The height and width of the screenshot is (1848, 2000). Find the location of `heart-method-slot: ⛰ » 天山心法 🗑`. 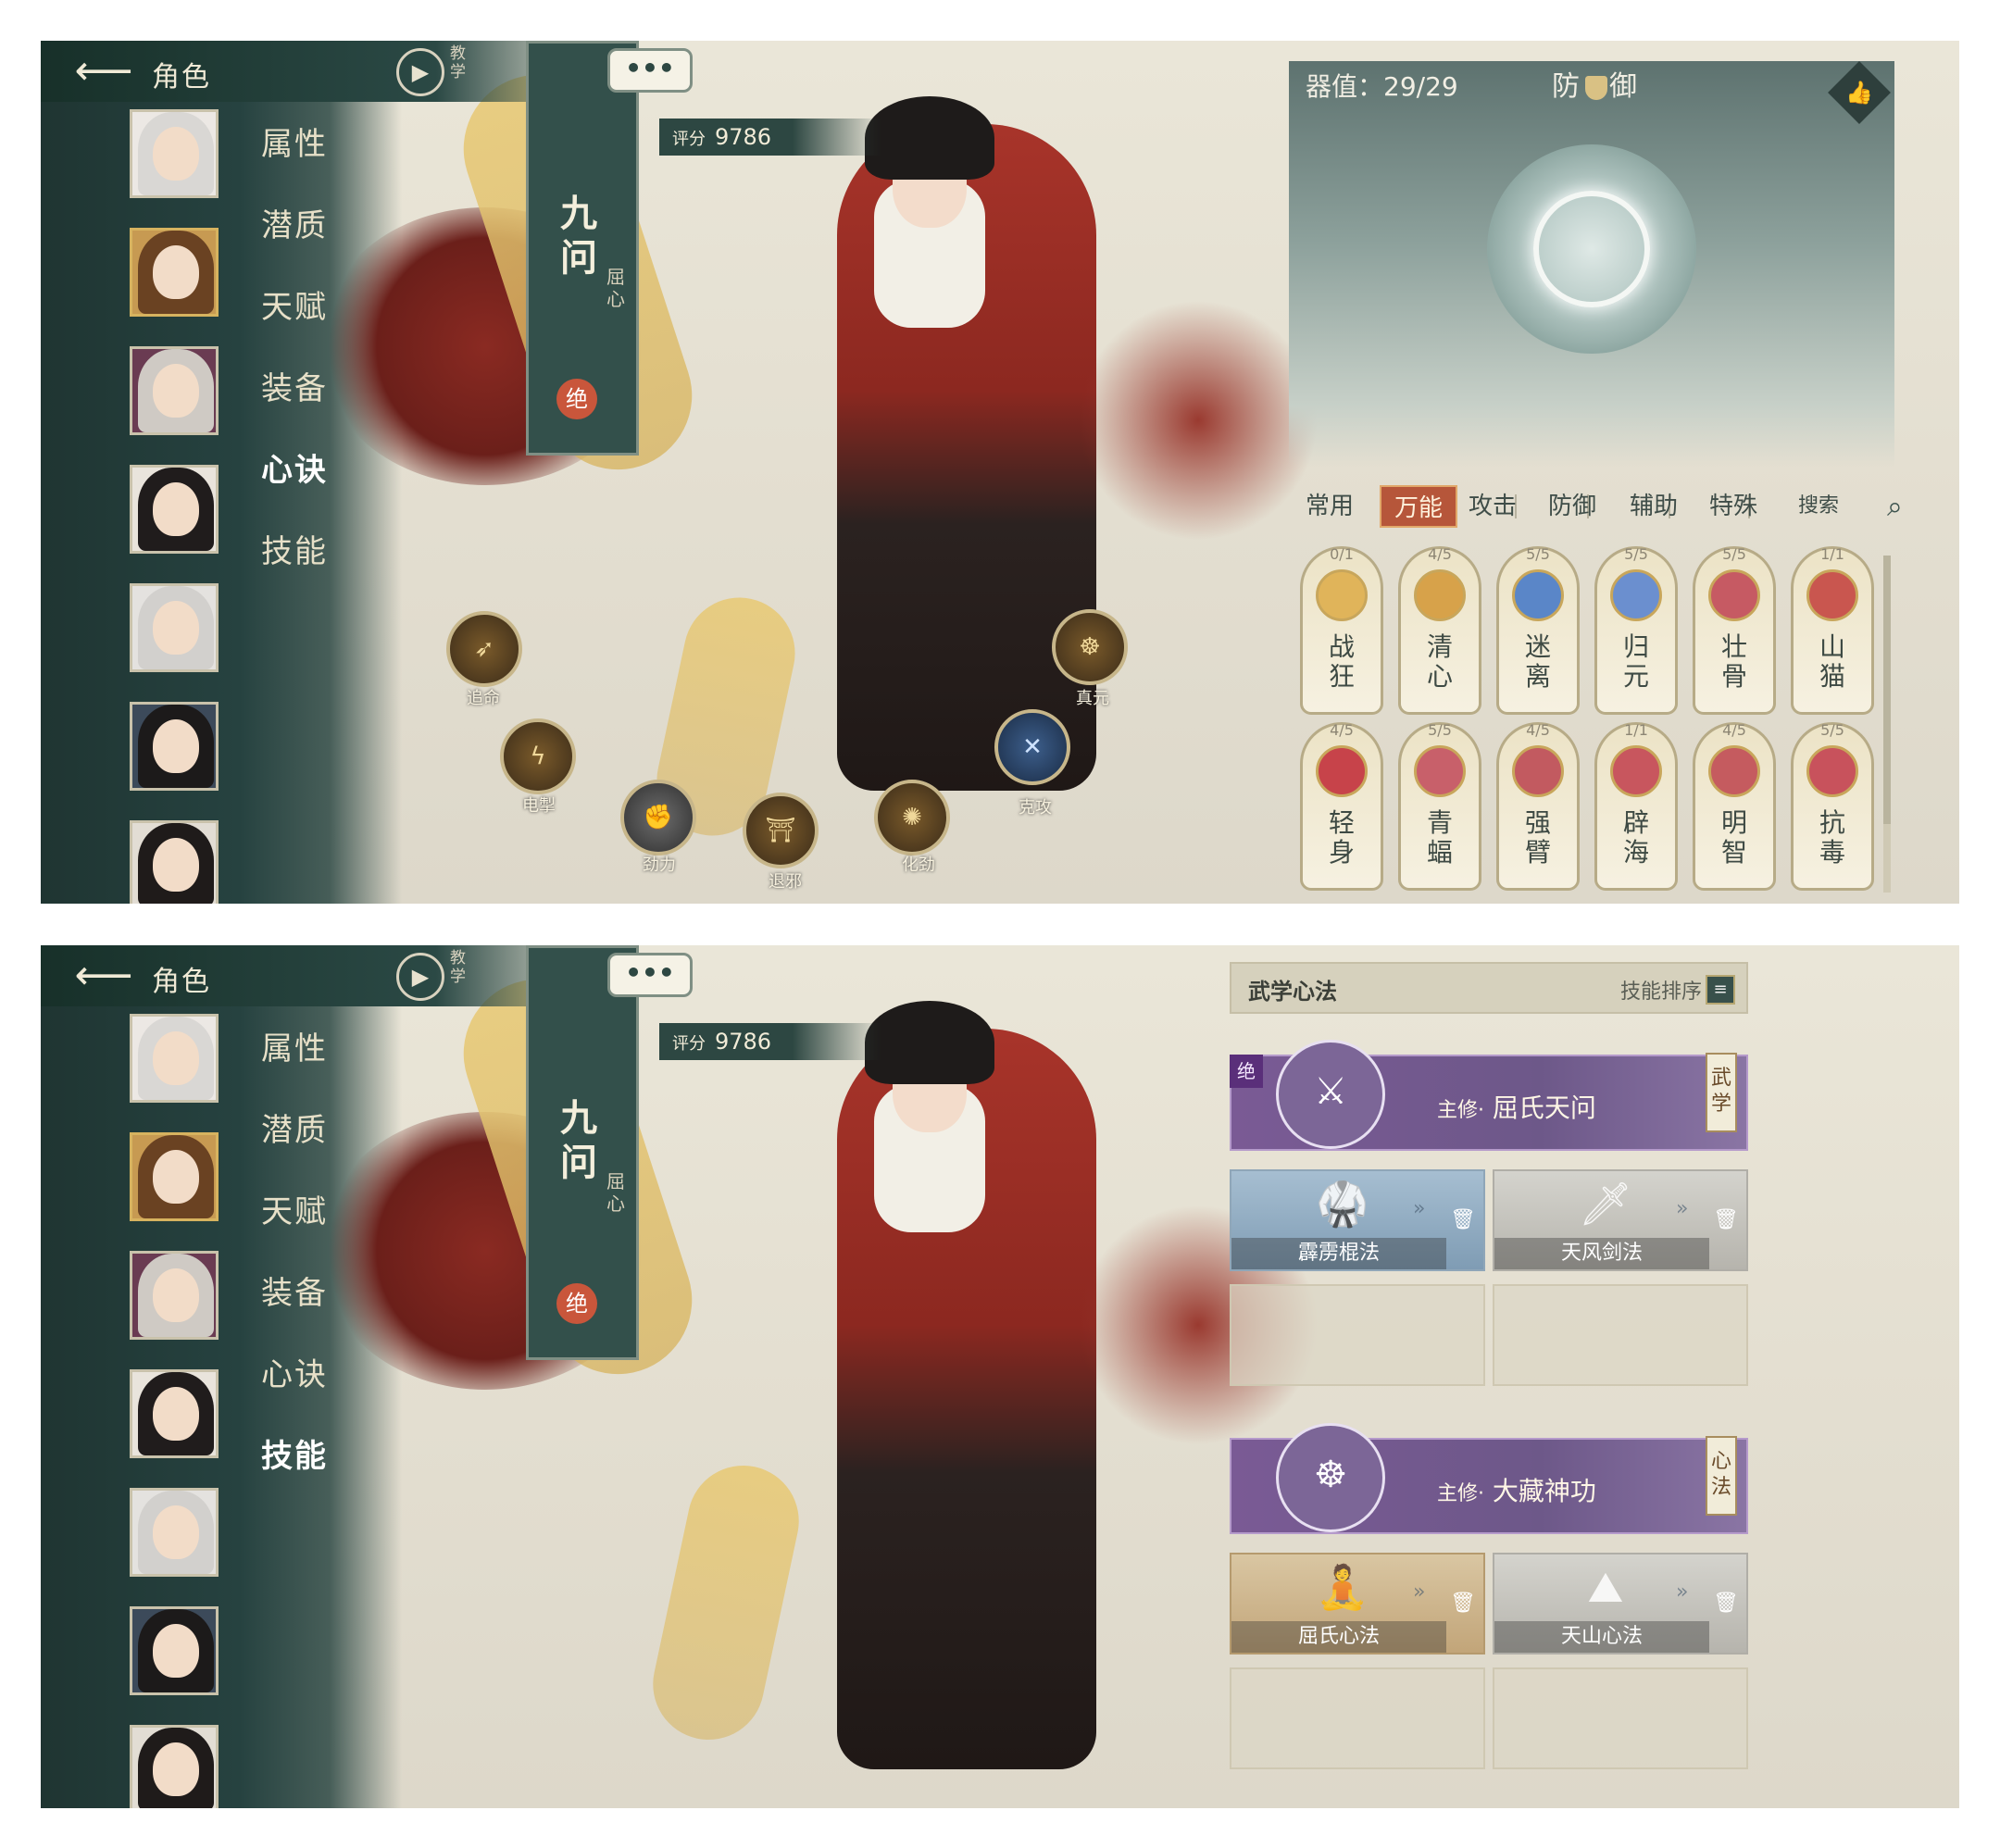

heart-method-slot: ⛰ » 天山心法 🗑 is located at coordinates (1620, 1603).